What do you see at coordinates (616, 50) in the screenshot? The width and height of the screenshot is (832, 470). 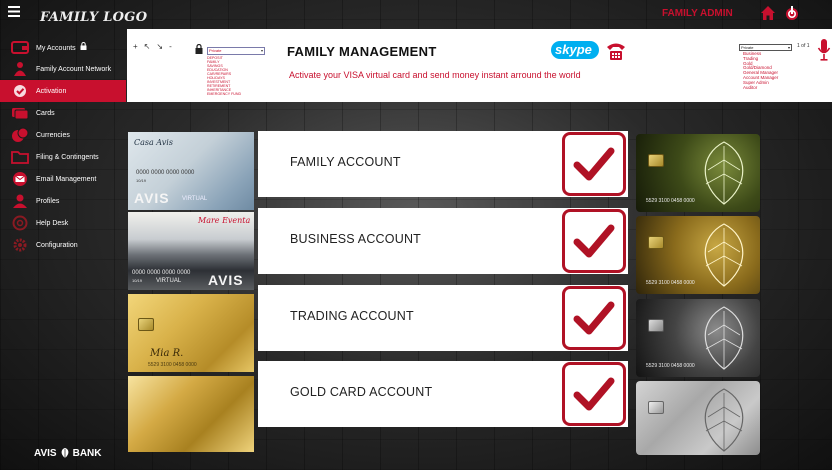 I see `telephone-icon` at bounding box center [616, 50].